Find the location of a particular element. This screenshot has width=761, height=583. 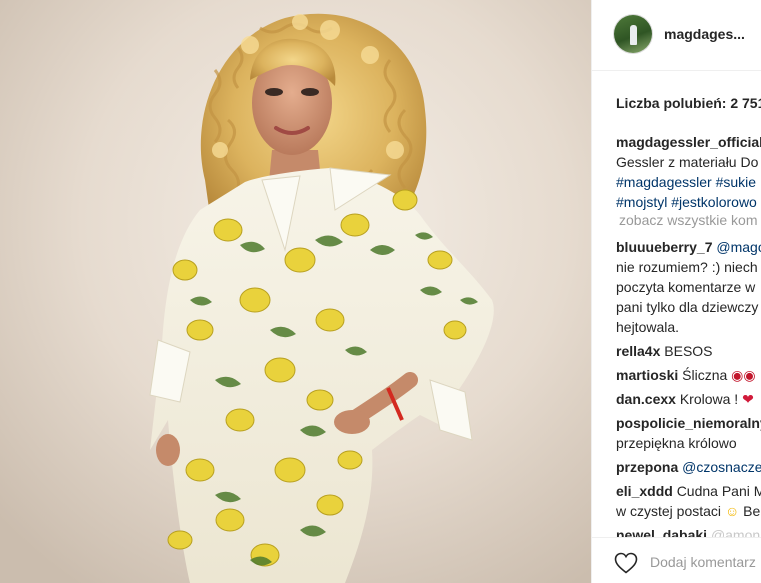

comment-username: pospolicie_niemoralny is located at coordinates (688, 423).